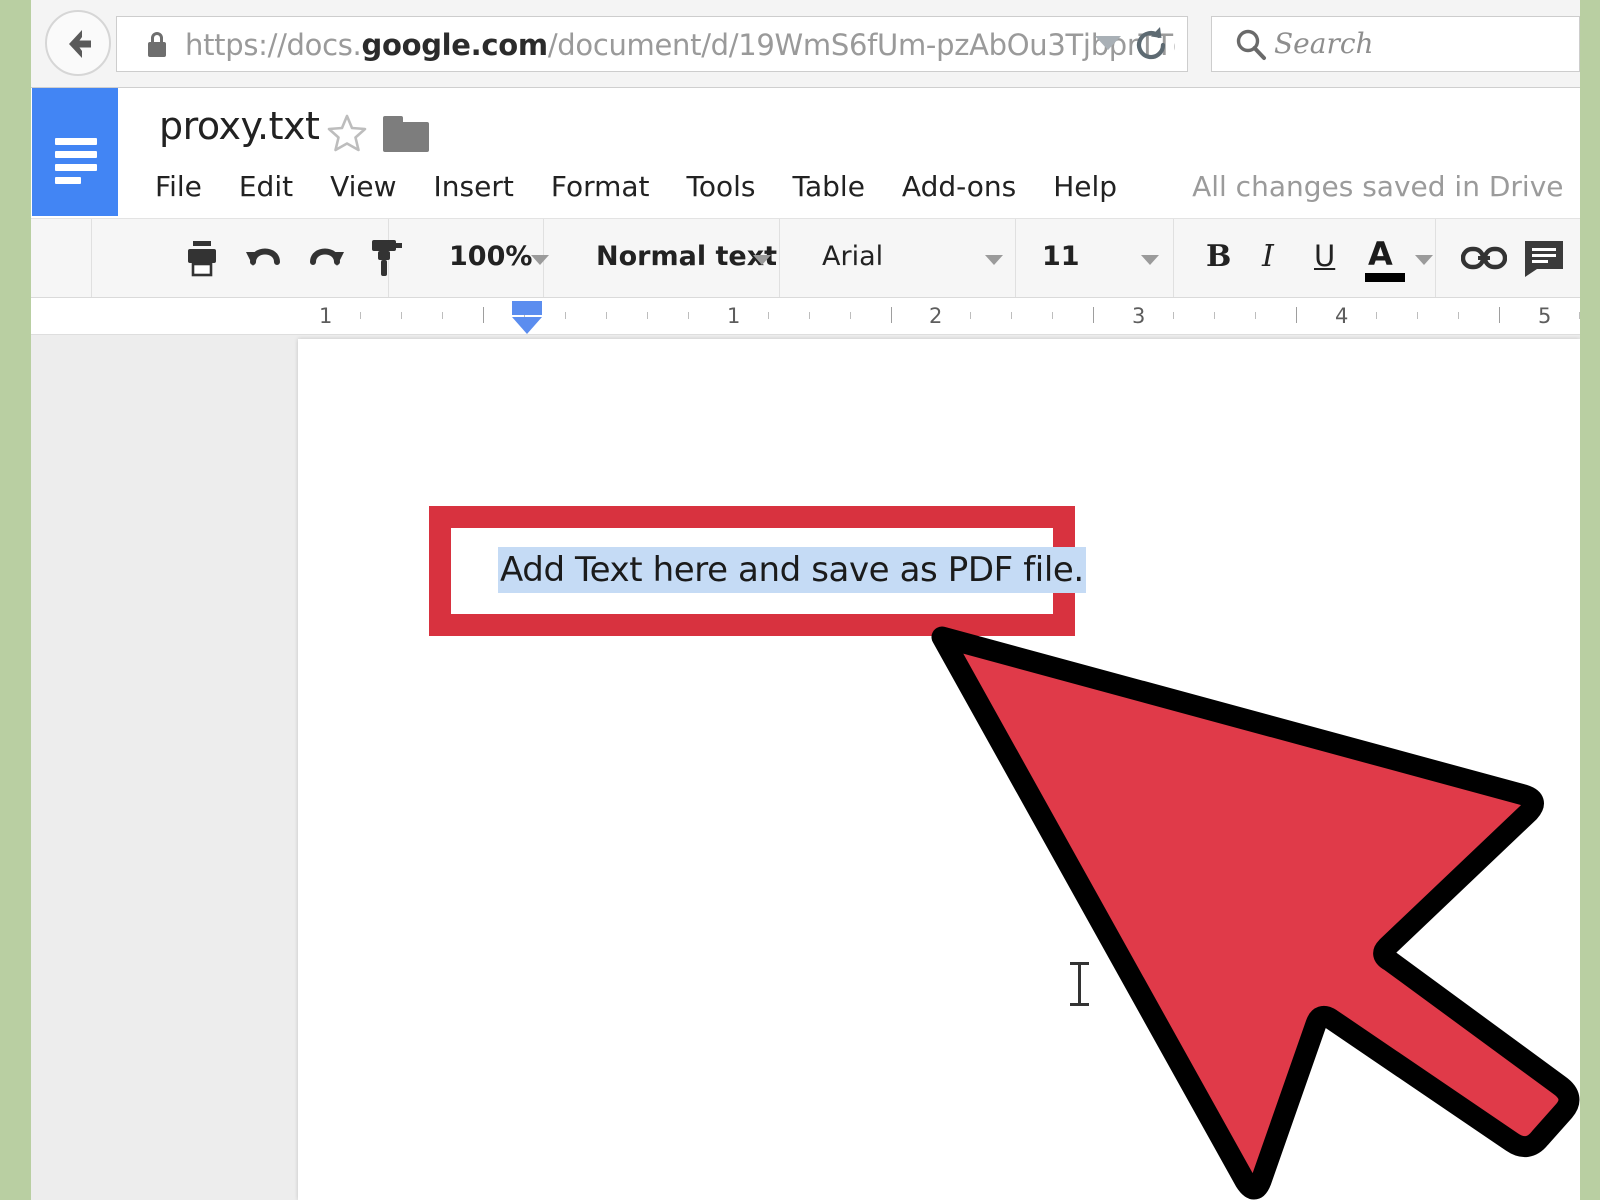 This screenshot has height=1200, width=1600. I want to click on paragraph-style-value: Normal text, so click(686, 256).